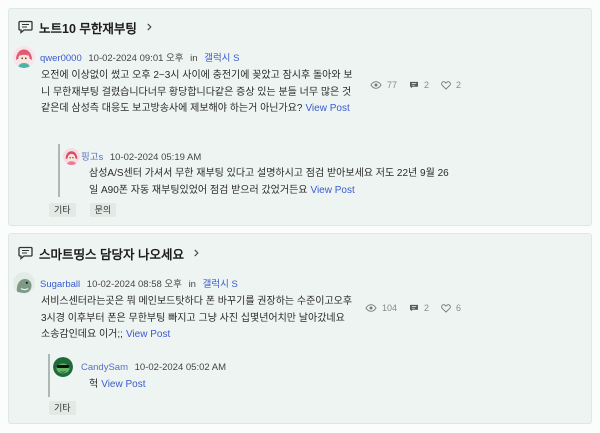 This screenshot has width=600, height=433. I want to click on reply-meta: CandySam 10-02-2024 05:02 AM, so click(153, 368).